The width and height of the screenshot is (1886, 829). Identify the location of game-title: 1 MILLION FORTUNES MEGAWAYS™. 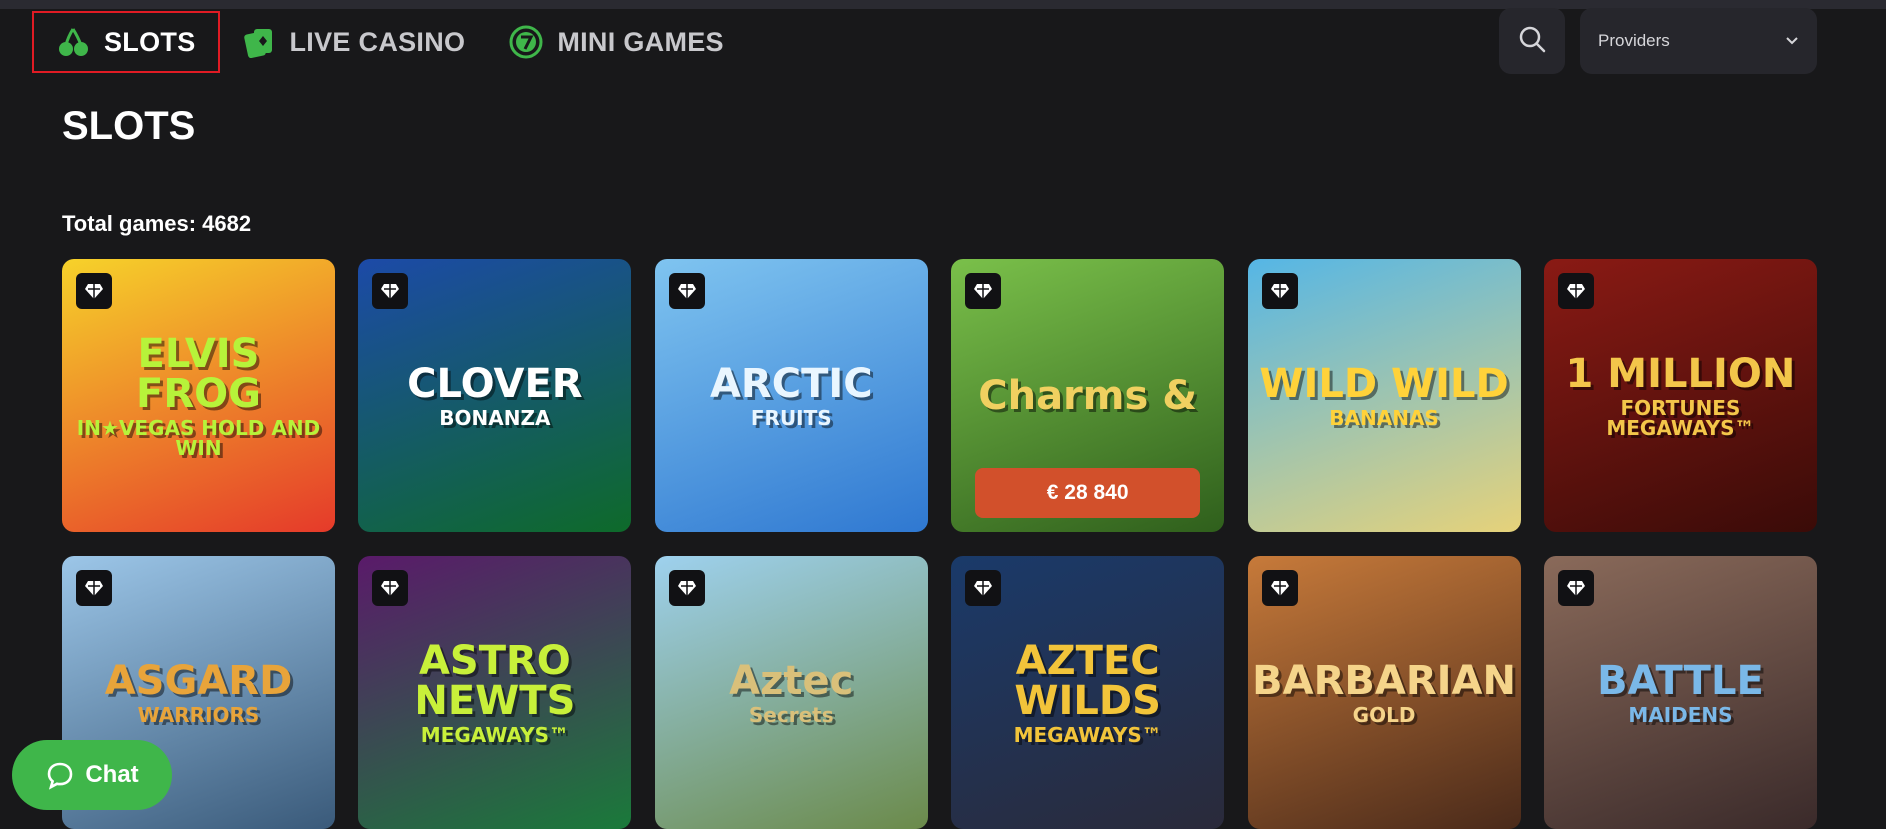
(1680, 395).